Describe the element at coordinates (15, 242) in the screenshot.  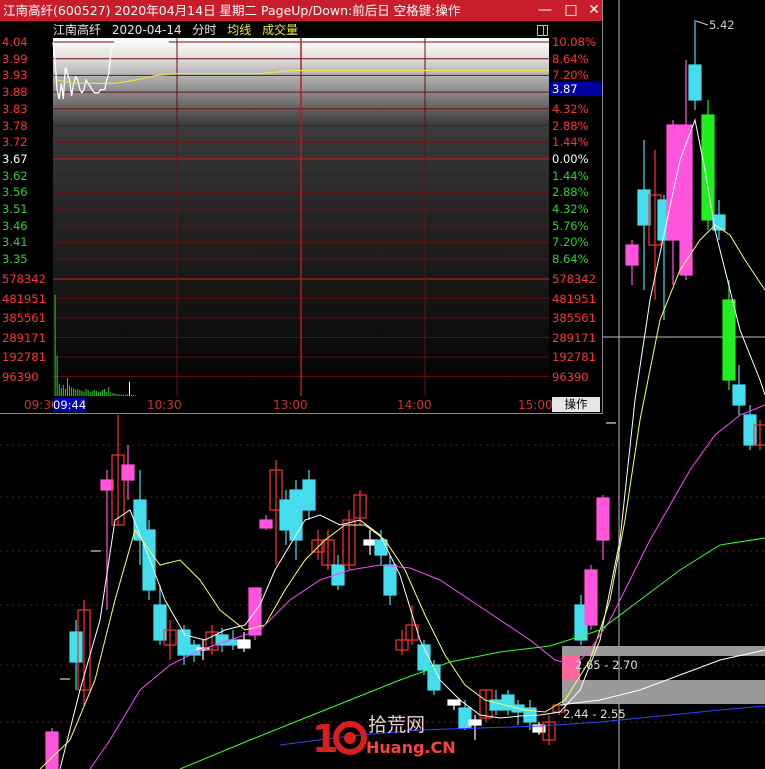
I see `price-label-left: 3.41` at that location.